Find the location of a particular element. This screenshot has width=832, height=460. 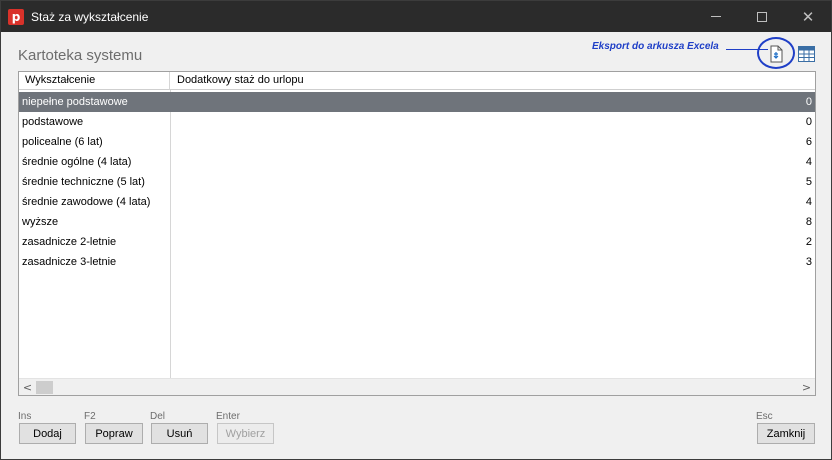

delete-button: Usuń is located at coordinates (179, 433).